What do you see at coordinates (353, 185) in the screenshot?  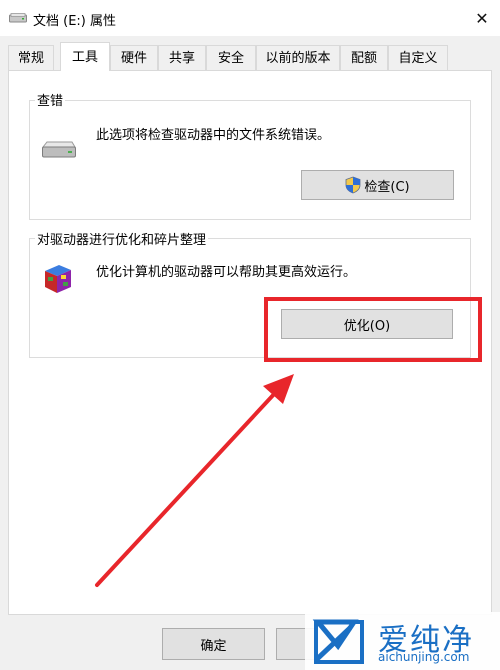 I see `shield-icon` at bounding box center [353, 185].